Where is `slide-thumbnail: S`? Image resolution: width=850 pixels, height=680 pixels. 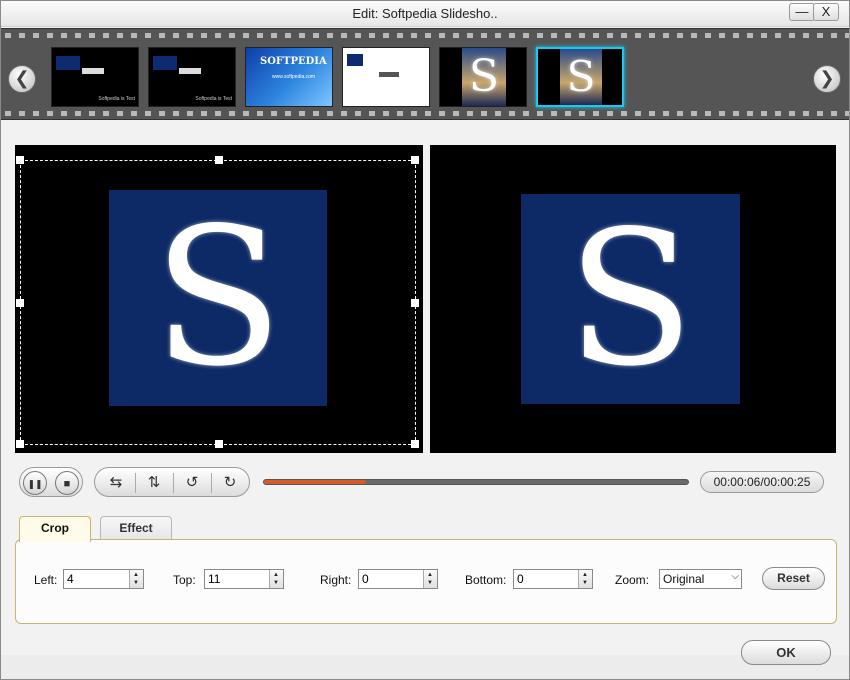 slide-thumbnail: S is located at coordinates (483, 77).